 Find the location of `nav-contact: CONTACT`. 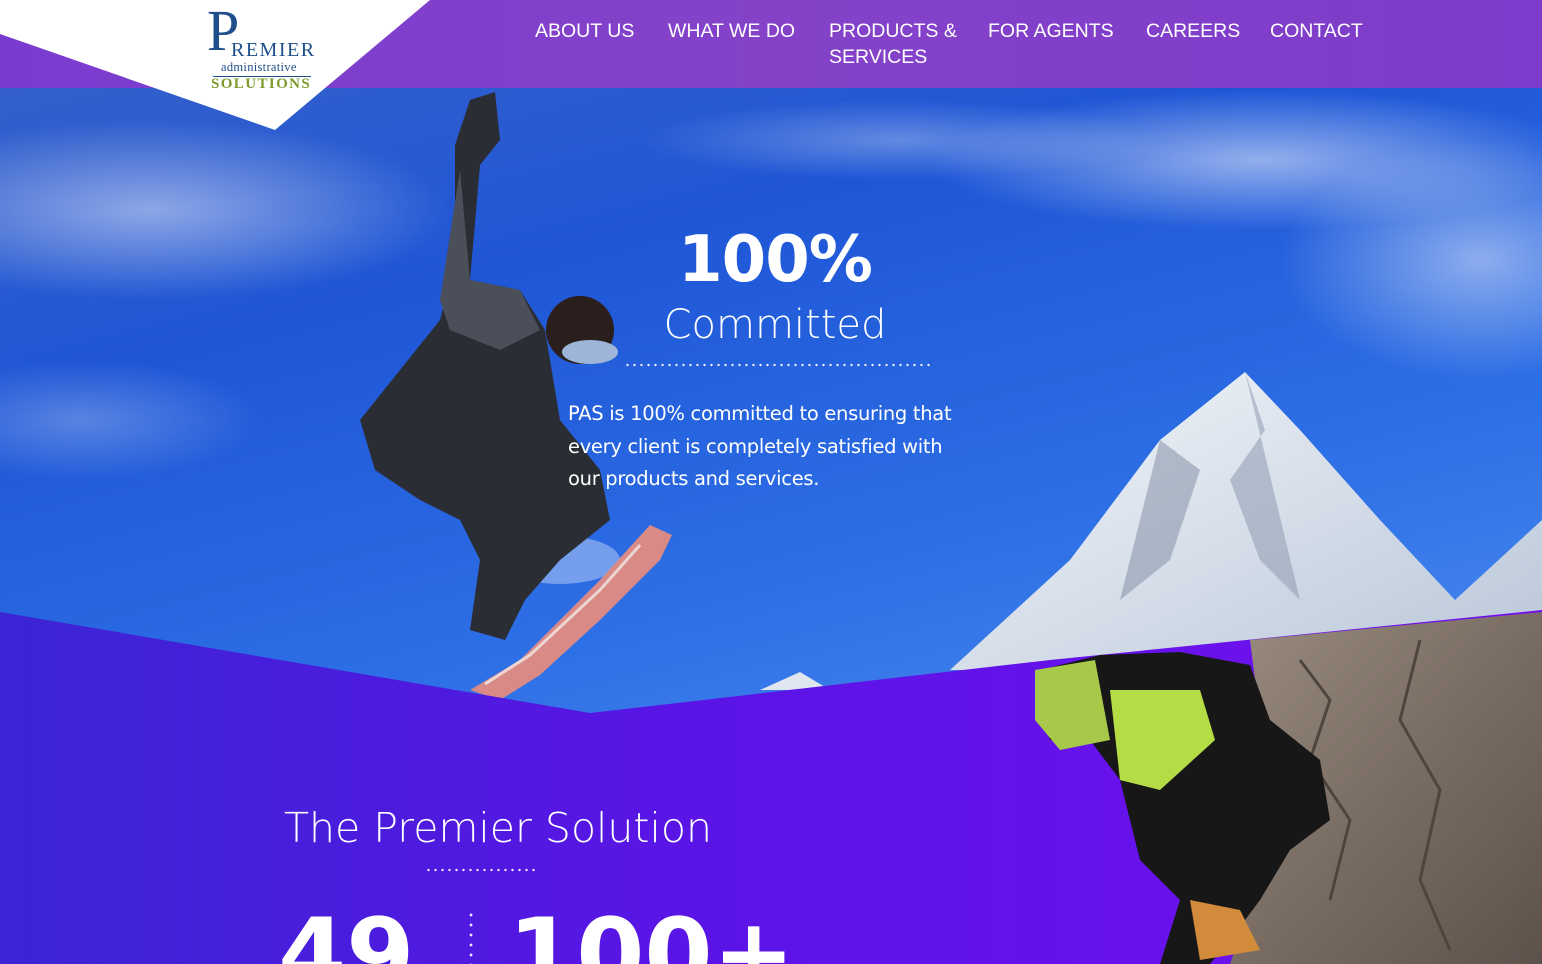

nav-contact: CONTACT is located at coordinates (1316, 31).